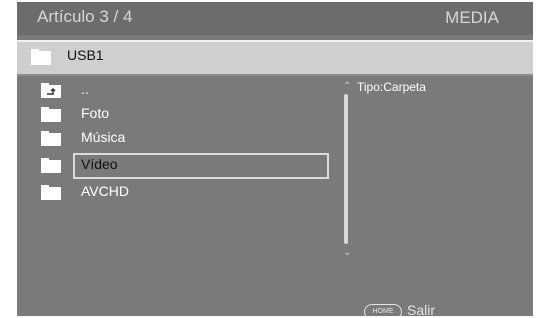 Image resolution: width=537 pixels, height=318 pixels. I want to click on folder-up-icon, so click(51, 93).